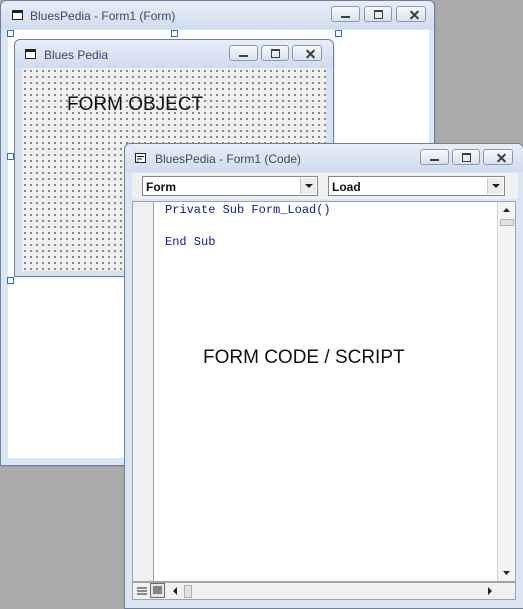 Image resolution: width=523 pixels, height=609 pixels. What do you see at coordinates (506, 391) in the screenshot?
I see `vertical-scrollbar` at bounding box center [506, 391].